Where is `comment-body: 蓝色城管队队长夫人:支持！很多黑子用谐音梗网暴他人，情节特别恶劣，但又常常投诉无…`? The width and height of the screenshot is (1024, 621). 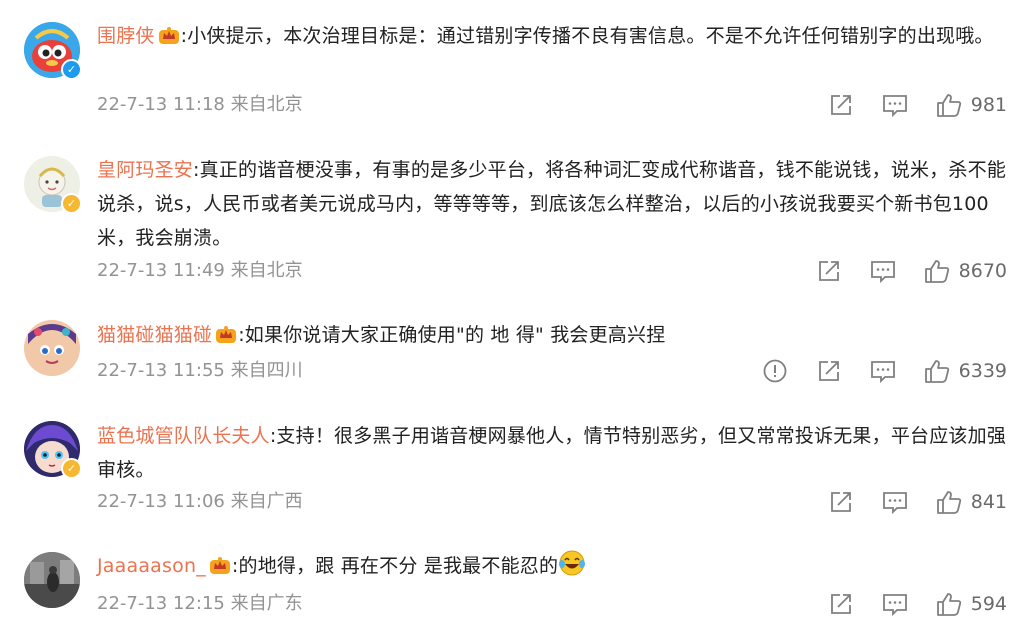 comment-body: 蓝色城管队队长夫人:支持！很多黑子用谐音梗网暴他人，情节特别恶劣，但又常常投诉无… is located at coordinates (552, 453).